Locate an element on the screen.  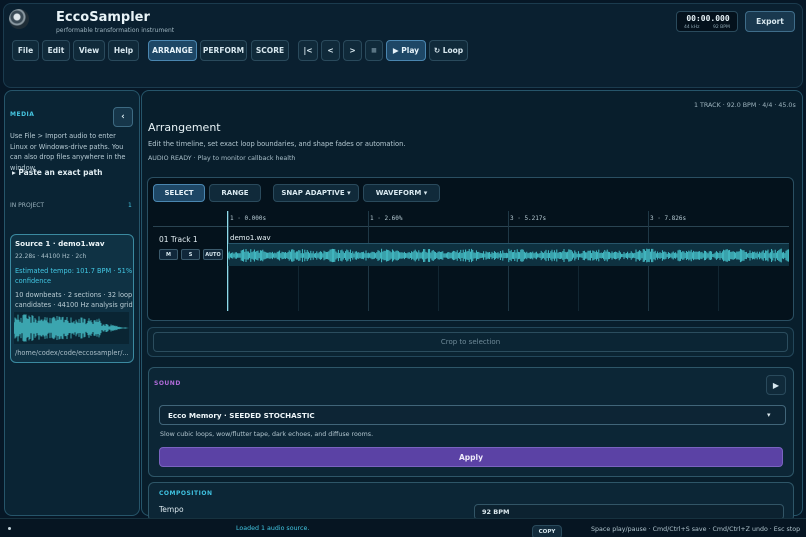
time-readout: 00:00.000 is located at coordinates (708, 18).